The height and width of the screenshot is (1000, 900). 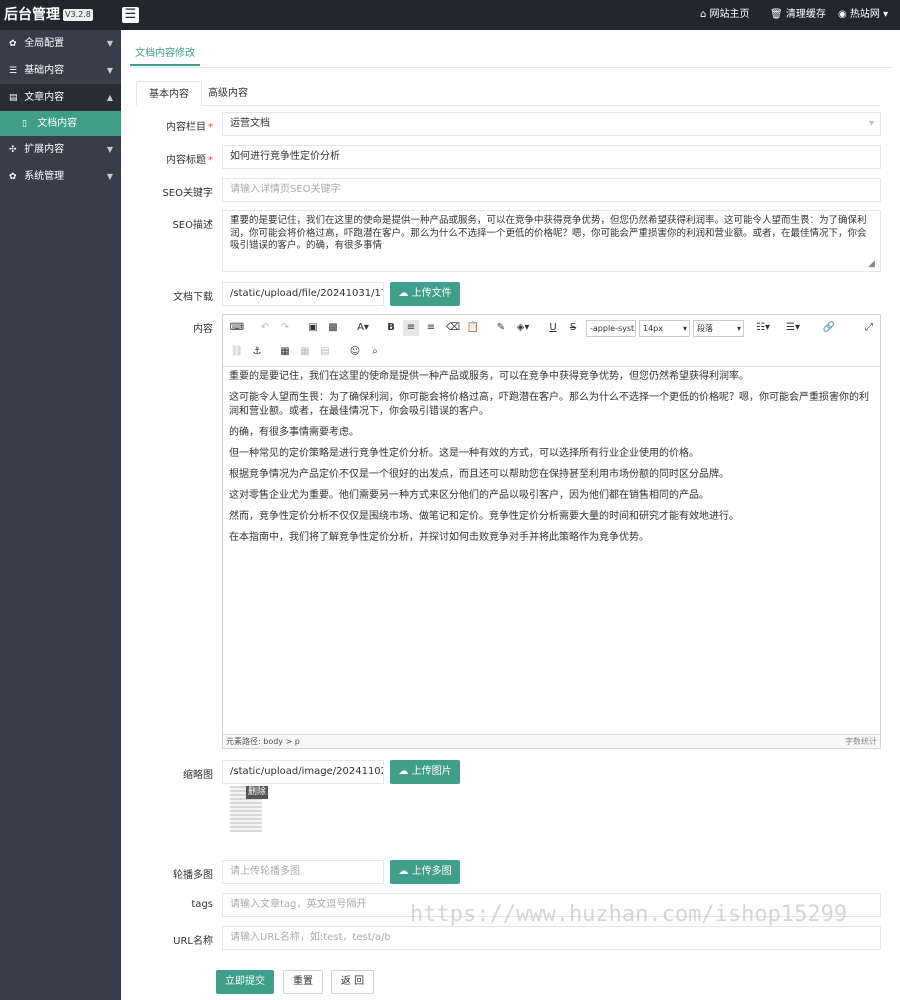 I want to click on ordered-list-icon: ☷▾, so click(x=763, y=328).